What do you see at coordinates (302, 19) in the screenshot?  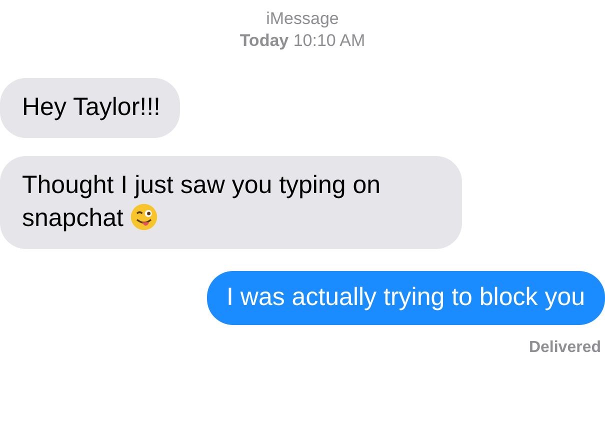 I see `service-name: iMessage` at bounding box center [302, 19].